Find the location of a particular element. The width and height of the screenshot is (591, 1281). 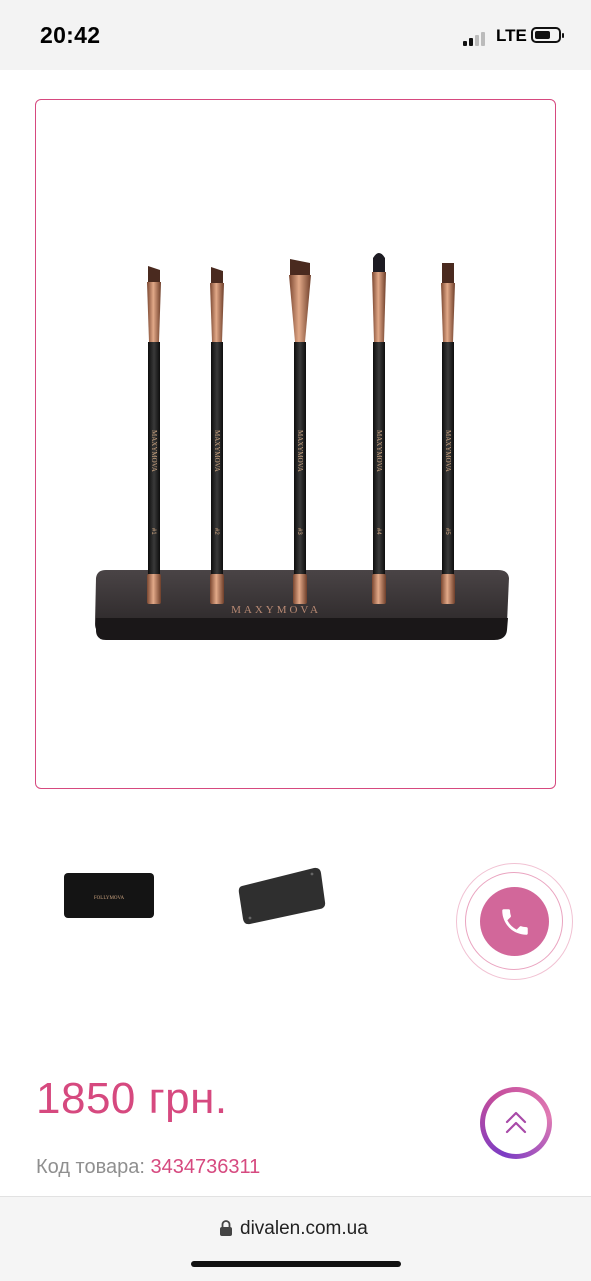

phone-icon is located at coordinates (514, 921).